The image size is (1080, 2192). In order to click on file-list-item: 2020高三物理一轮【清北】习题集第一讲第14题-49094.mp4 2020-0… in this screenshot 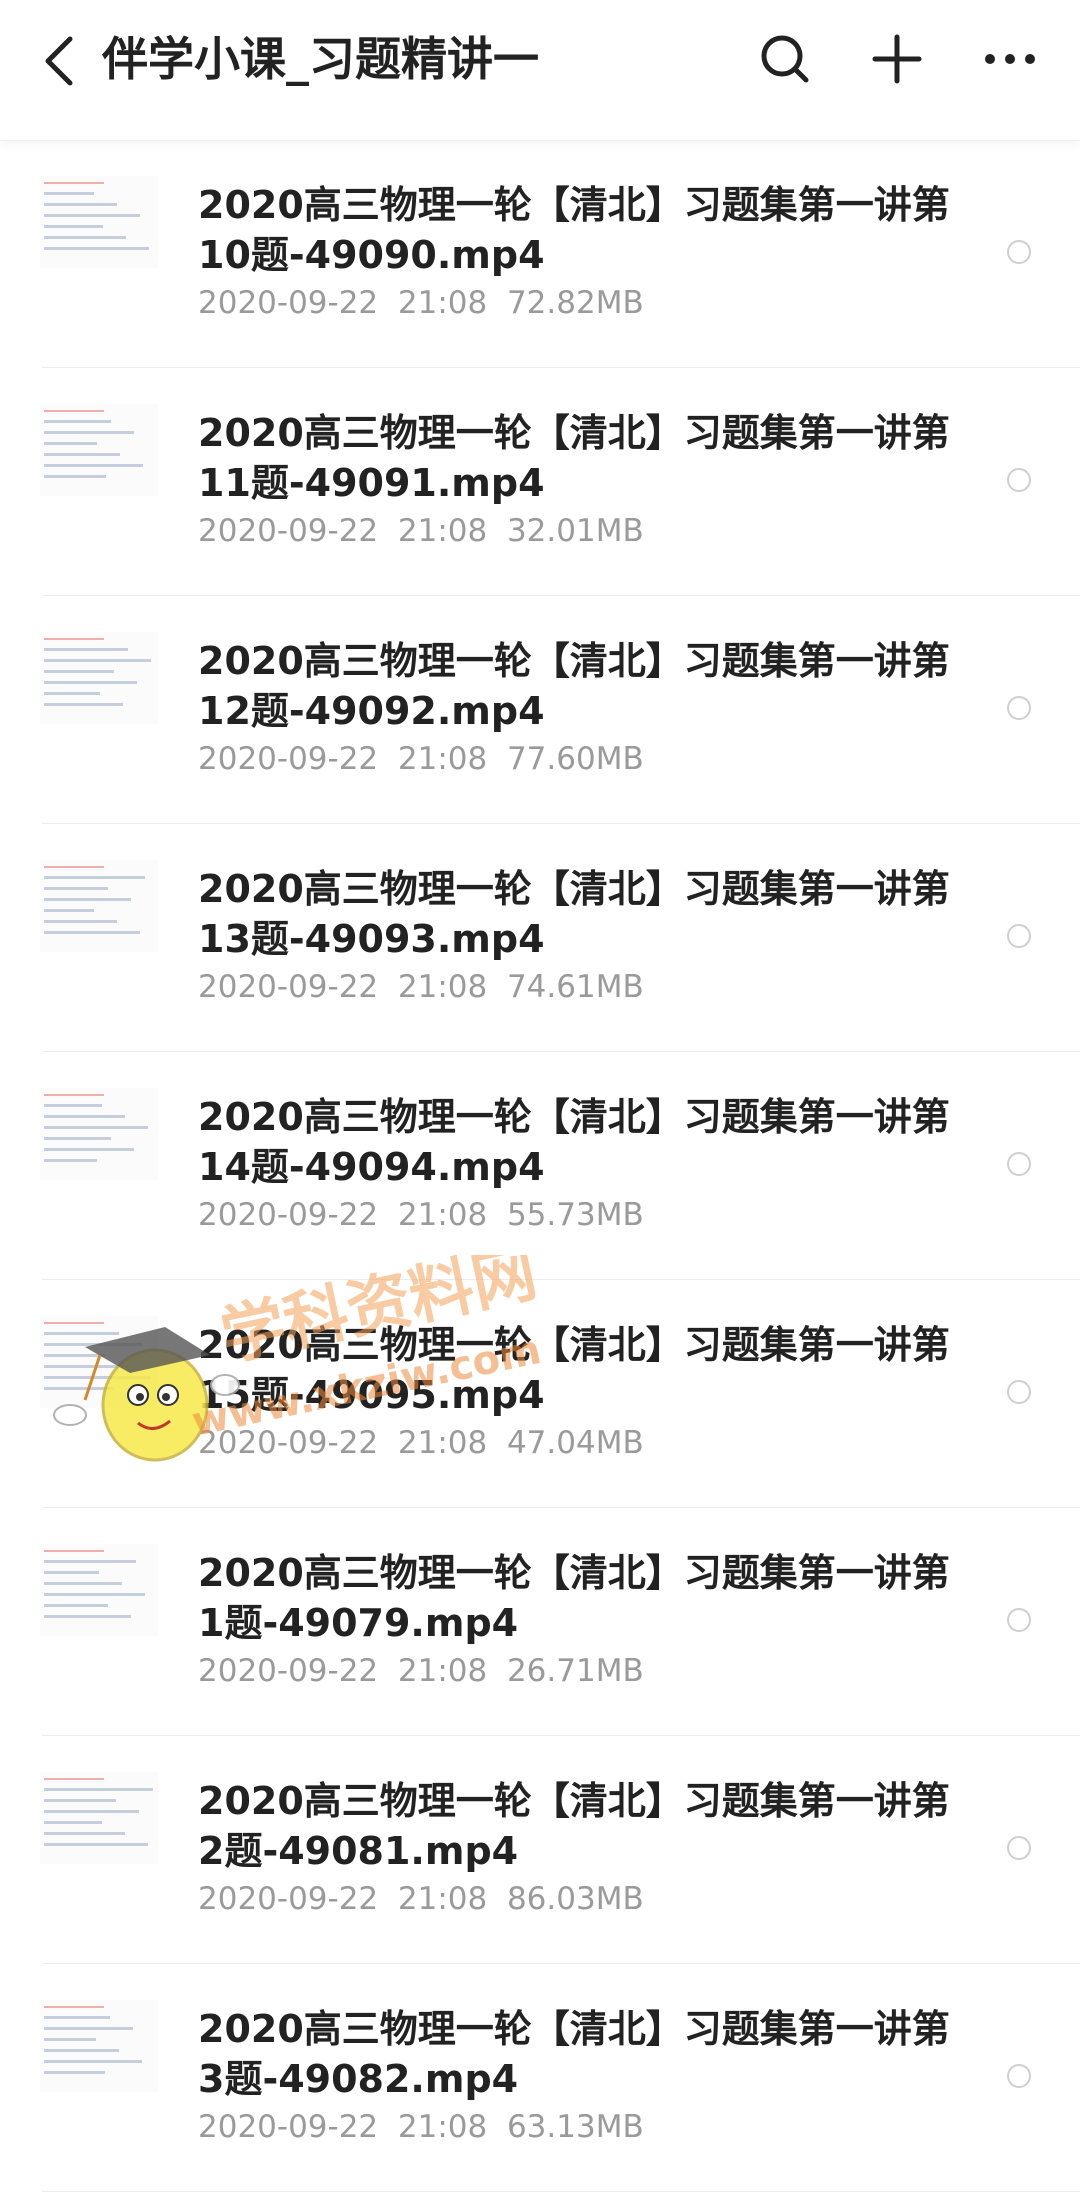, I will do `click(540, 1166)`.